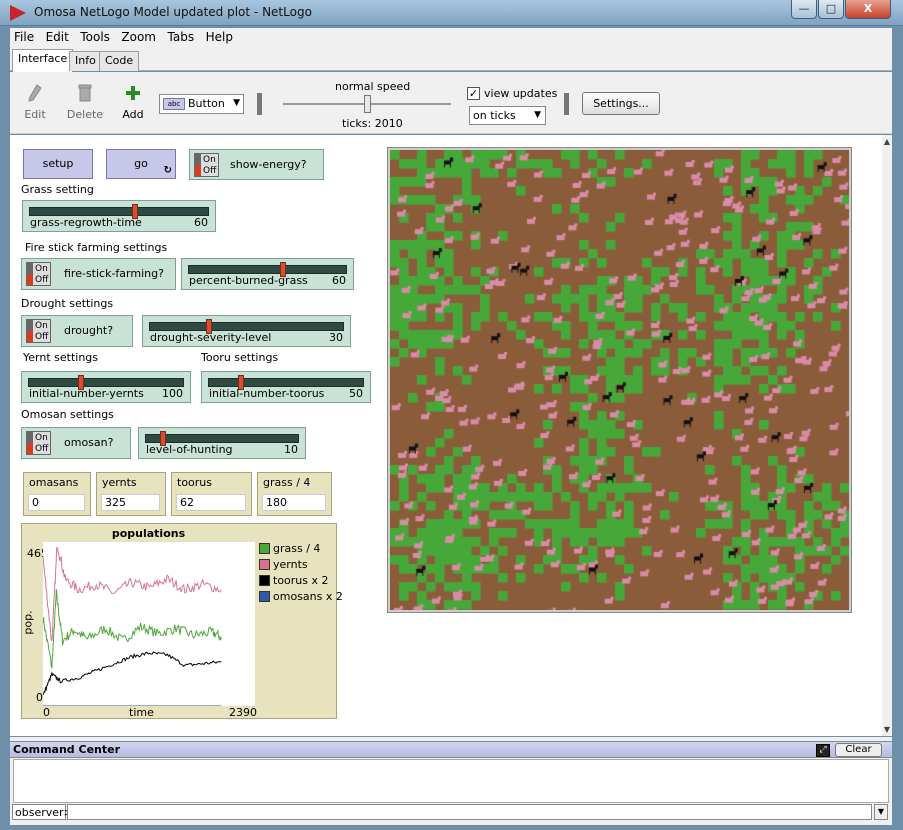 The height and width of the screenshot is (830, 903). I want to click on command-center-title: Command Center, so click(67, 749).